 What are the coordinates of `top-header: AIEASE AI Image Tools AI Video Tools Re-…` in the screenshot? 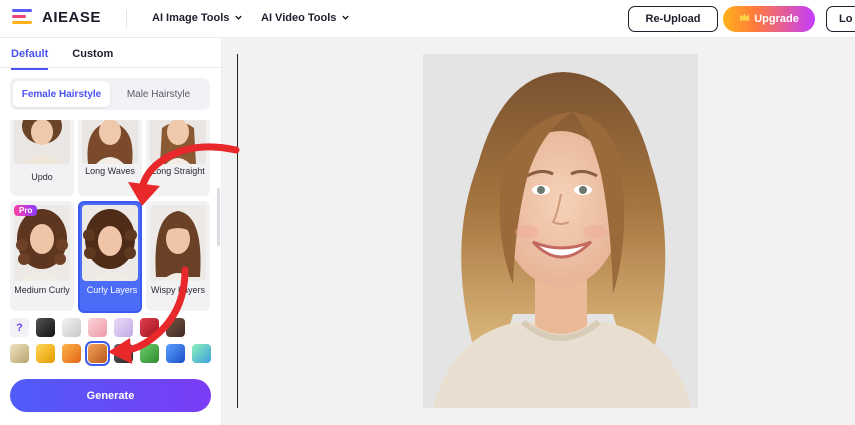 It's located at (427, 19).